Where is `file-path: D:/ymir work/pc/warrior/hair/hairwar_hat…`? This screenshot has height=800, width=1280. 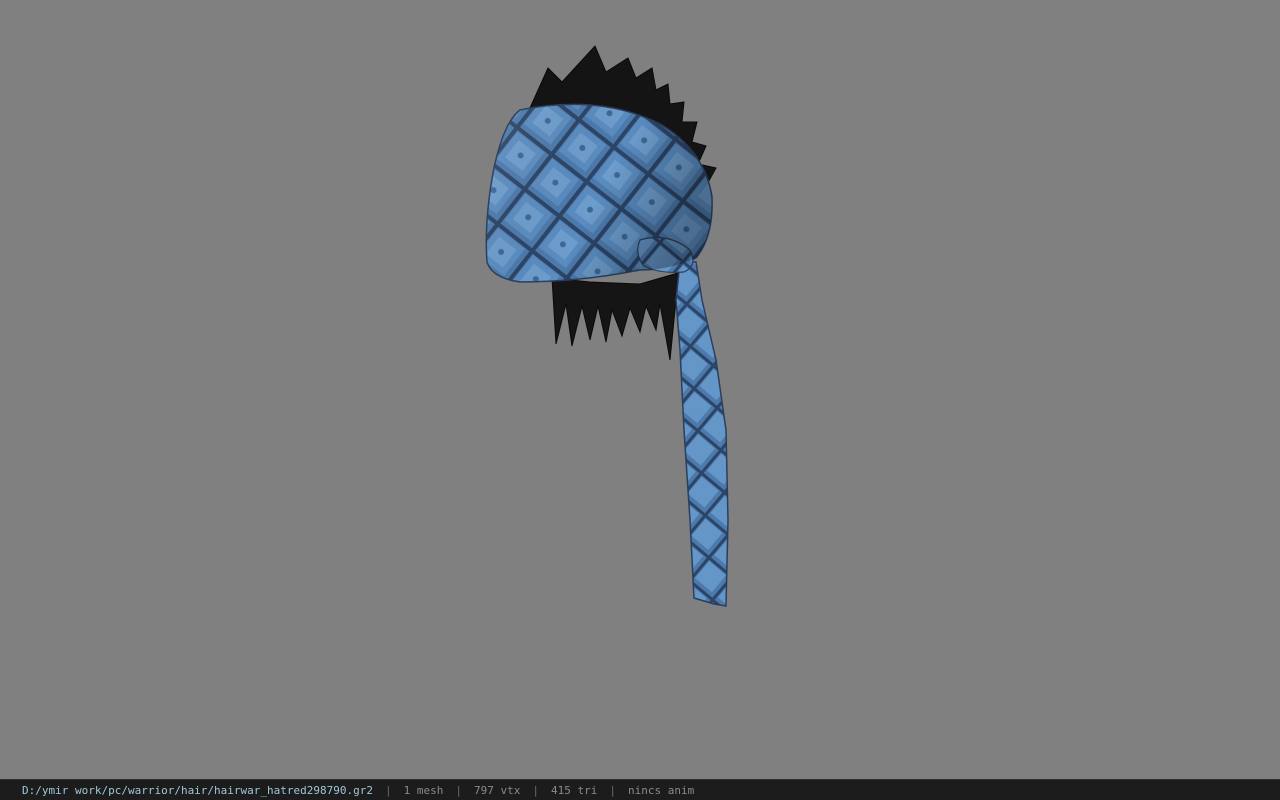 file-path: D:/ymir work/pc/warrior/hair/hairwar_hat… is located at coordinates (197, 790).